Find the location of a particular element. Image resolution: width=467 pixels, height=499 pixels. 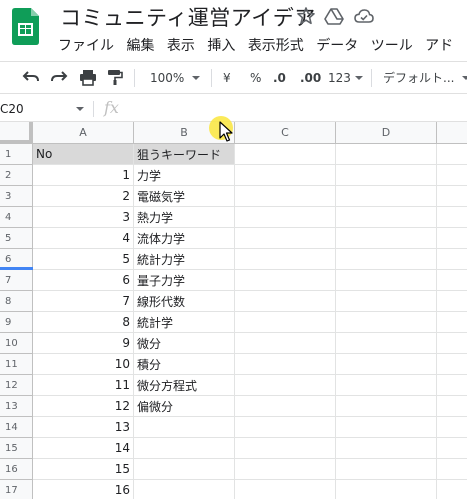

cell-a4: 3 is located at coordinates (83, 217).